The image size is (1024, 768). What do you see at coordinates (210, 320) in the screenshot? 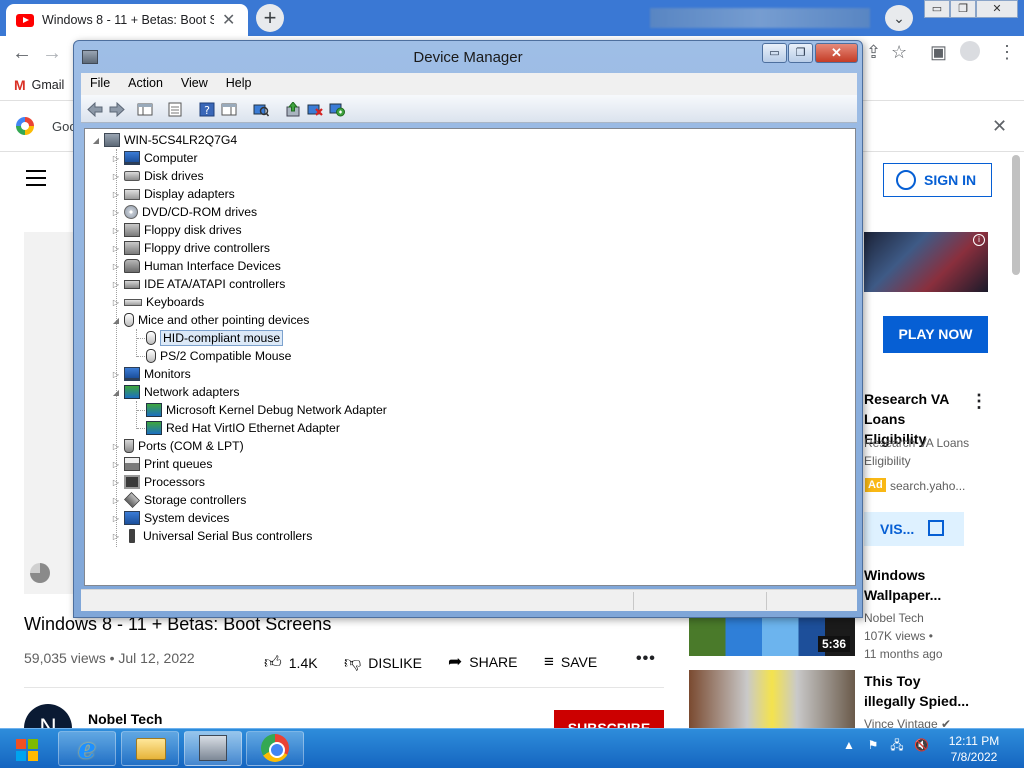
I see `tree-node-mice: ◢ Mice and other pointing devices` at bounding box center [210, 320].